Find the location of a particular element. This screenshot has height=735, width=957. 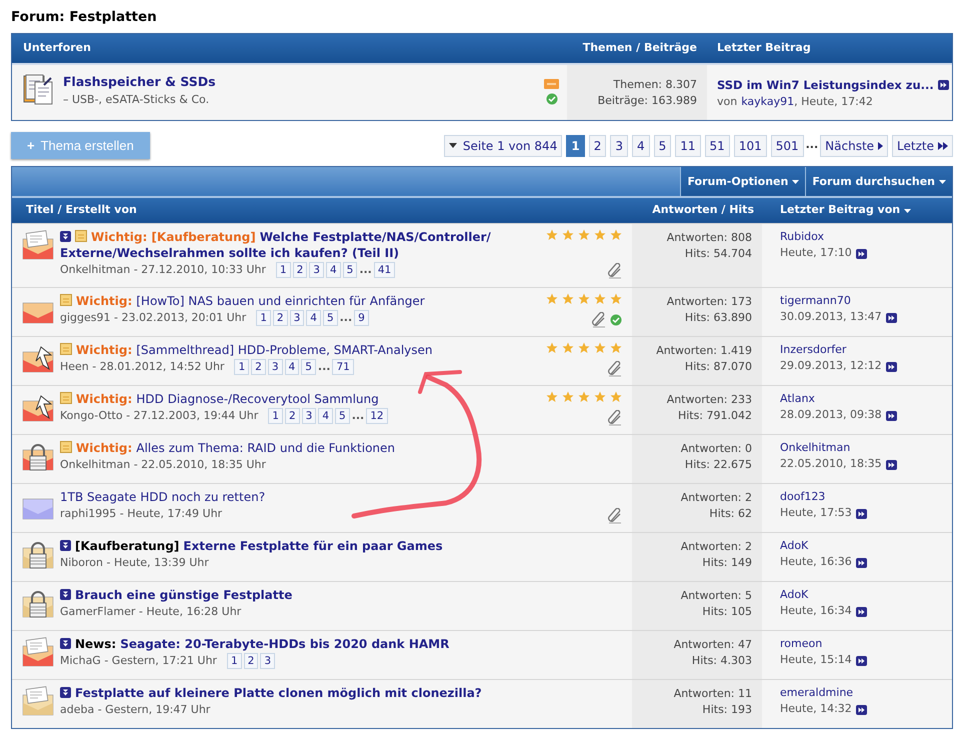

topic-count: Themen: 8.307 is located at coordinates (654, 84).